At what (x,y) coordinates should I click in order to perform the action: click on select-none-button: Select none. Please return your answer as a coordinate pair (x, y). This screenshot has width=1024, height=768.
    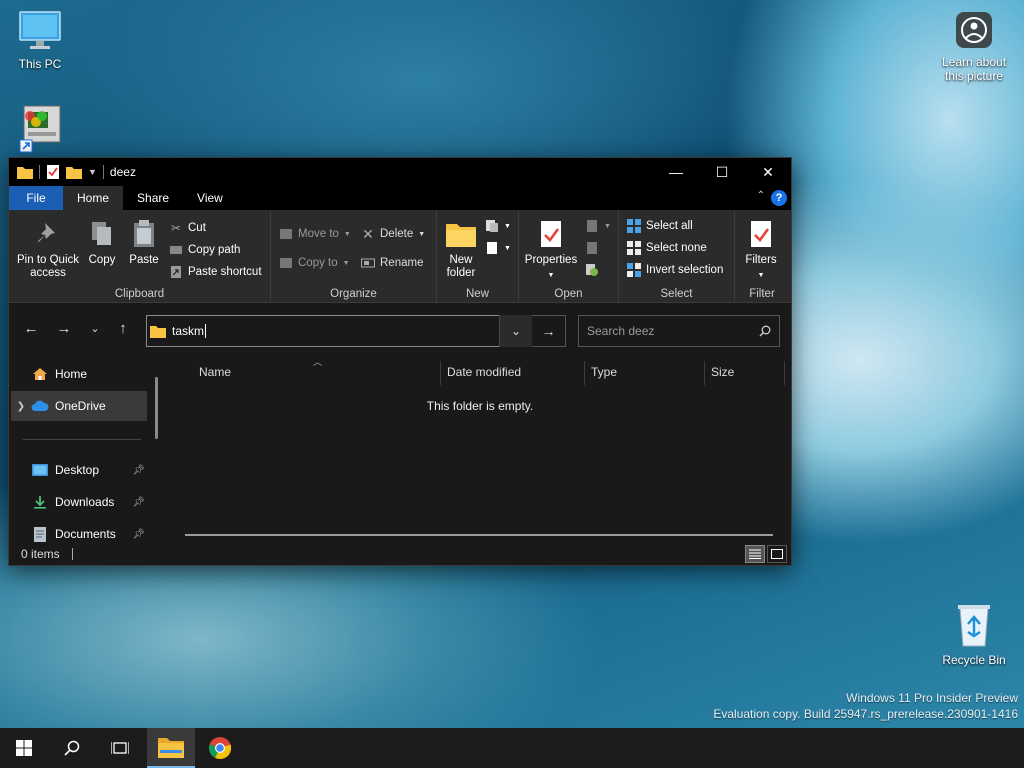
    Looking at the image, I should click on (667, 248).